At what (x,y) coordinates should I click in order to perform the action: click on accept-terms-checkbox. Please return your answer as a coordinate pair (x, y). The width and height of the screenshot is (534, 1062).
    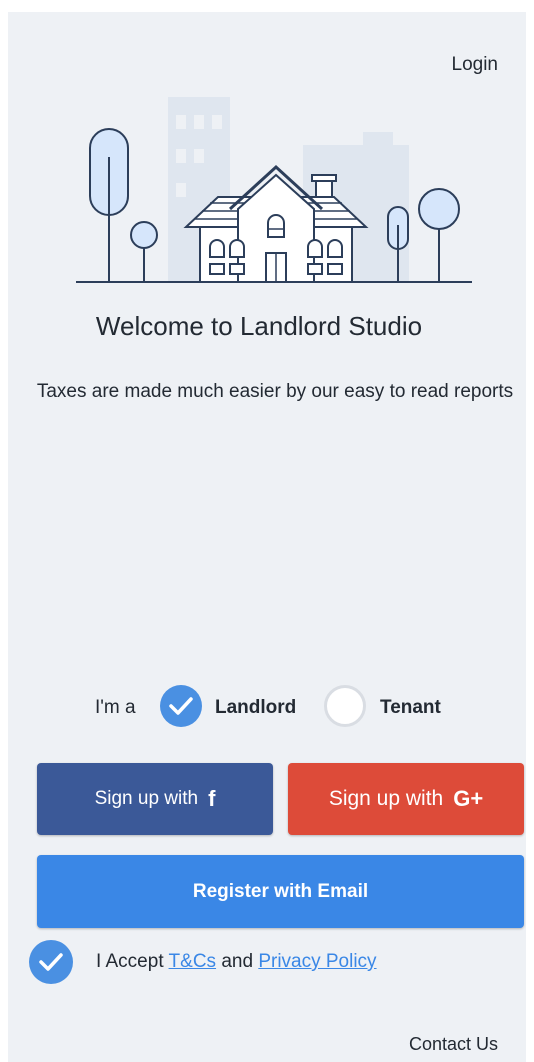
    Looking at the image, I should click on (51, 962).